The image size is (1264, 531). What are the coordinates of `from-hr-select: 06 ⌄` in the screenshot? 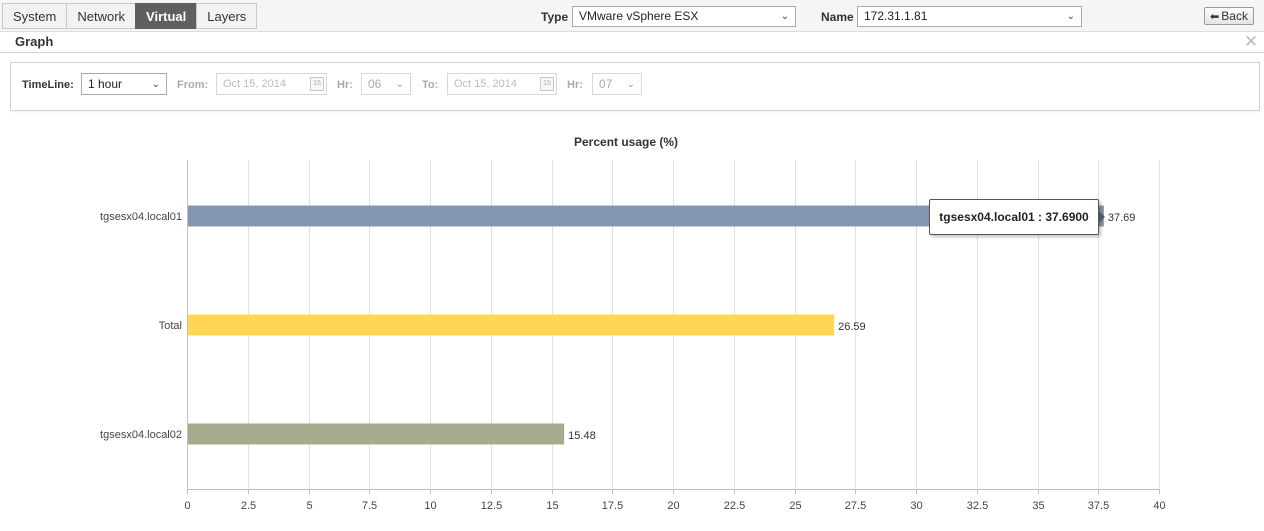 It's located at (386, 84).